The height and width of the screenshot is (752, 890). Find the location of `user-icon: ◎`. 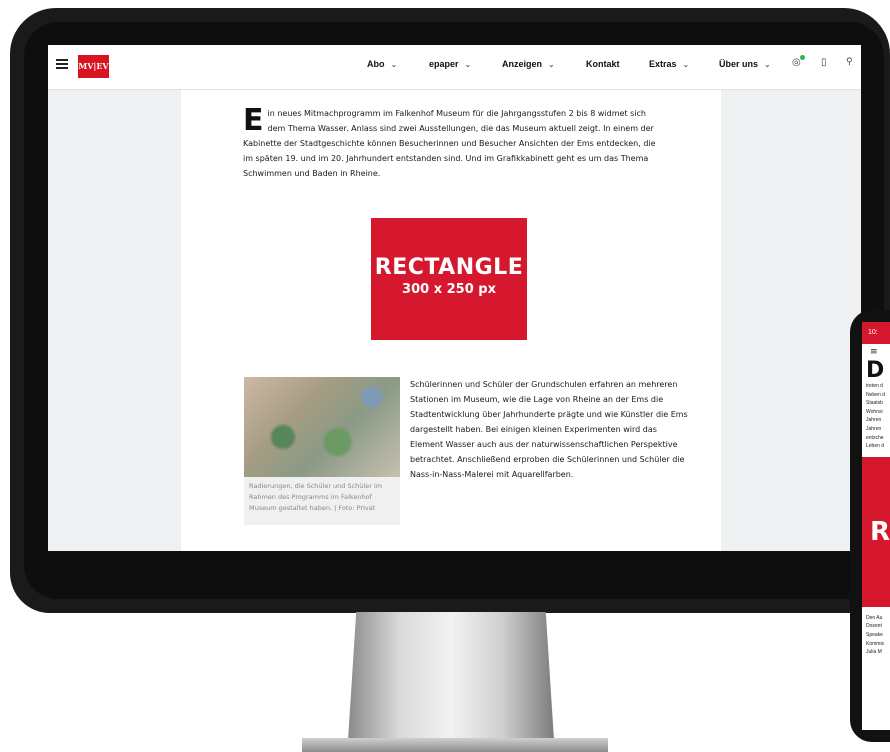

user-icon: ◎ is located at coordinates (798, 61).